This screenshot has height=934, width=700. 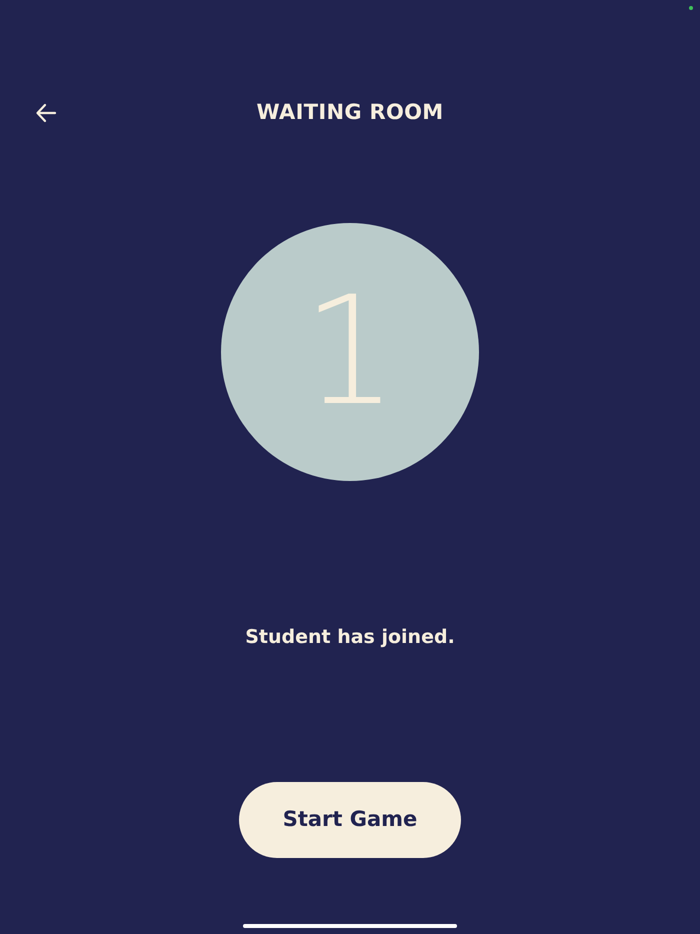 What do you see at coordinates (350, 820) in the screenshot?
I see `start-game-button: Start Game` at bounding box center [350, 820].